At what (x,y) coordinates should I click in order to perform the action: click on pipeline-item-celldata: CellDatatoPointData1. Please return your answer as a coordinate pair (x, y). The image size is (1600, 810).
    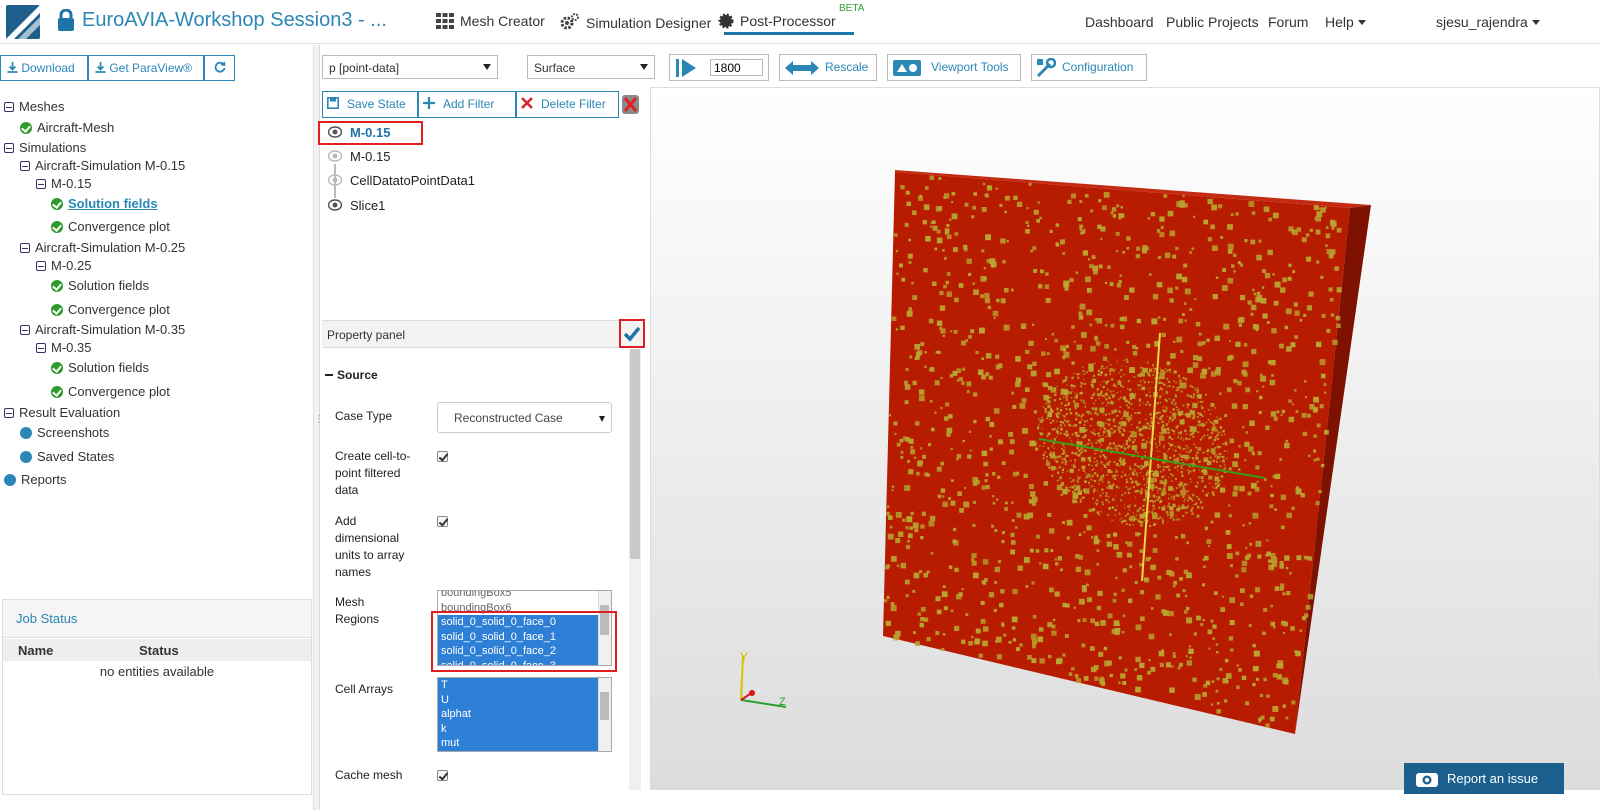
    Looking at the image, I should click on (401, 181).